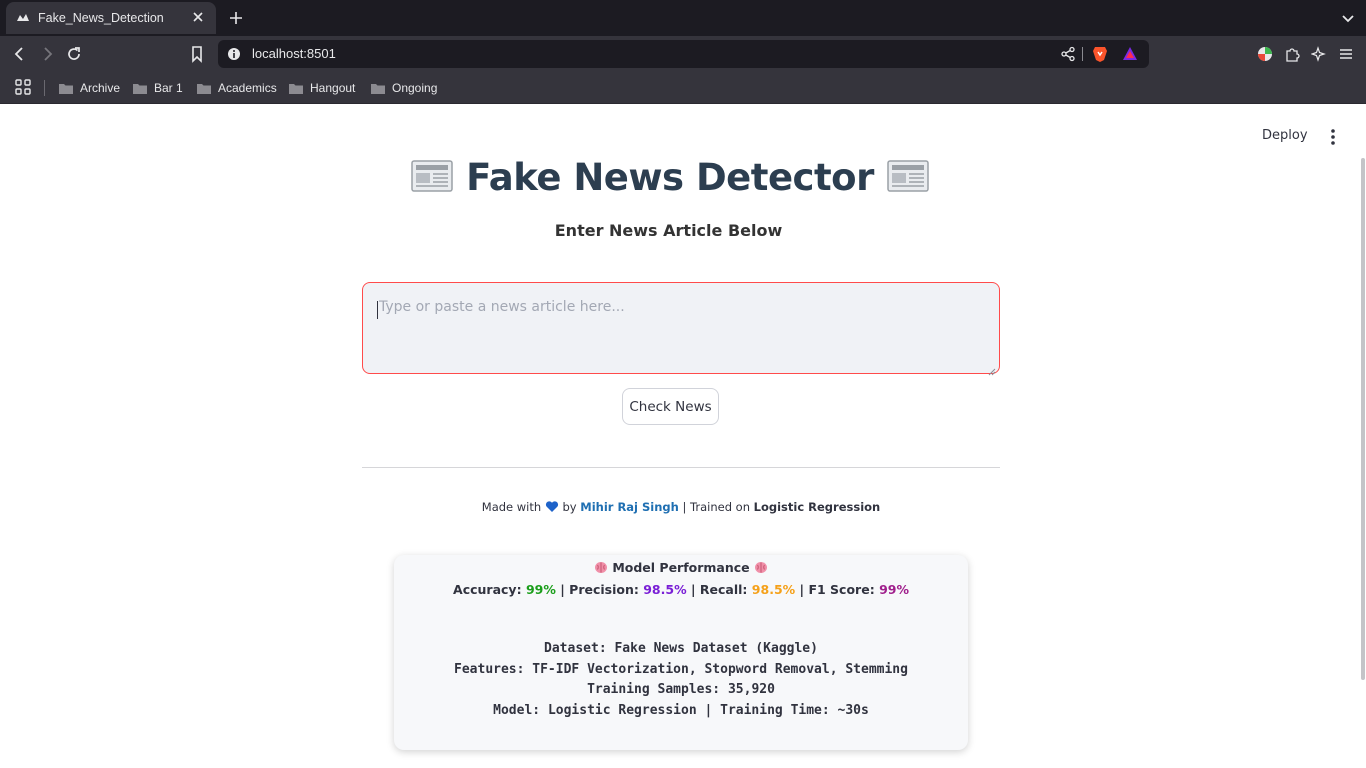  I want to click on bookmark-separator, so click(44, 88).